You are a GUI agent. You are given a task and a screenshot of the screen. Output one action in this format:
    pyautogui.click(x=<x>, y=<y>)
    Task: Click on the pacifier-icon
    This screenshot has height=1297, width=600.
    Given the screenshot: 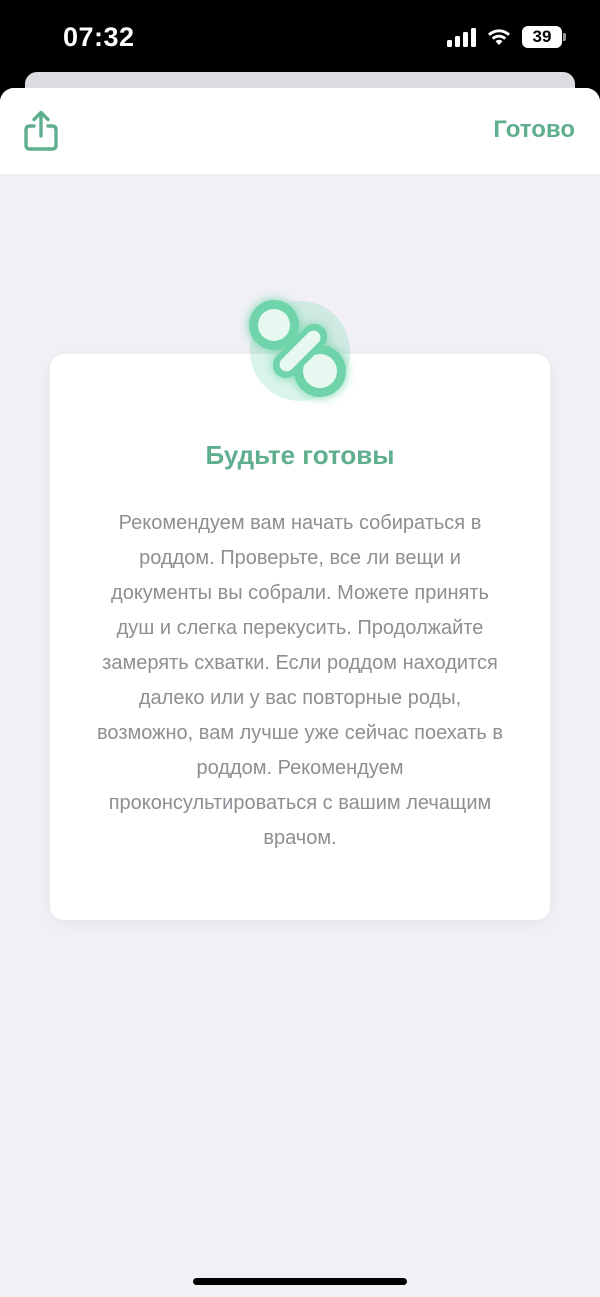 What is the action you would take?
    pyautogui.click(x=300, y=351)
    